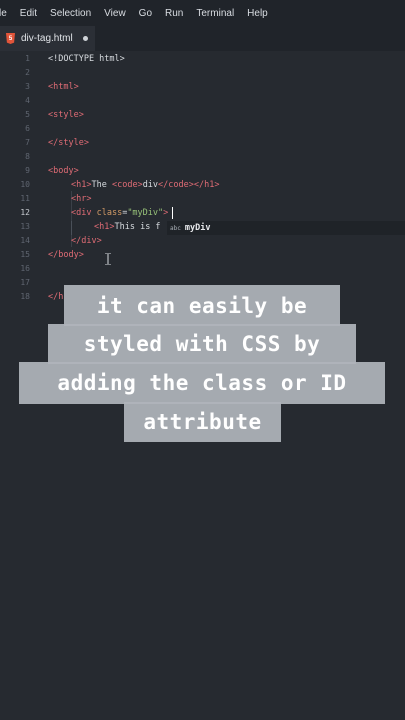 The height and width of the screenshot is (720, 405). What do you see at coordinates (215, 13) in the screenshot?
I see `menu-terminal: Terminal` at bounding box center [215, 13].